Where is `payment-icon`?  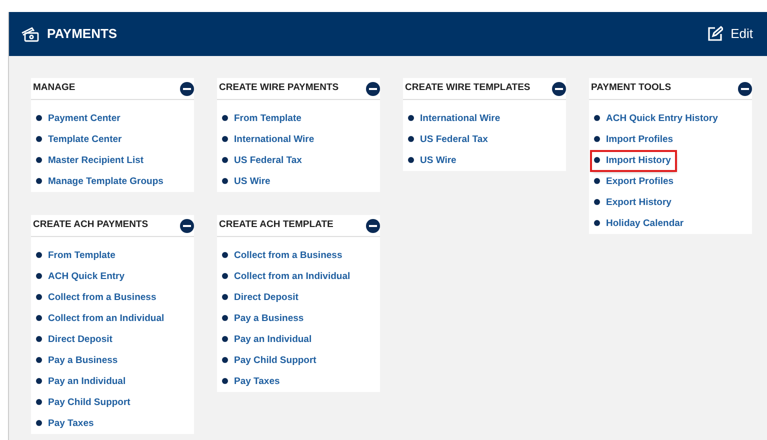
payment-icon is located at coordinates (30, 34).